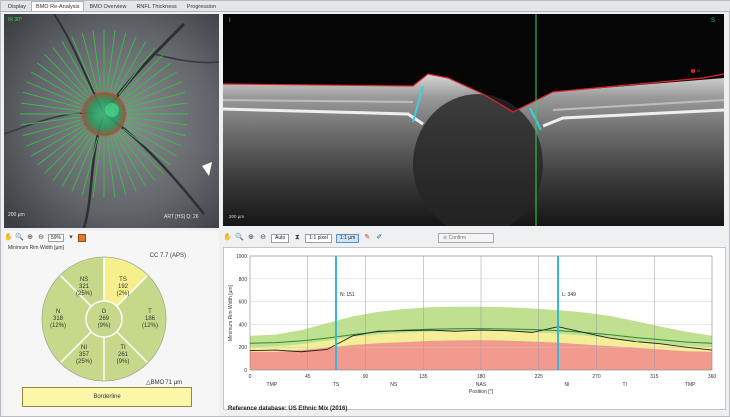 The width and height of the screenshot is (730, 417). Describe the element at coordinates (231, 312) in the screenshot. I see `y-axis-label: Minimum Rim Width [µm]` at that location.